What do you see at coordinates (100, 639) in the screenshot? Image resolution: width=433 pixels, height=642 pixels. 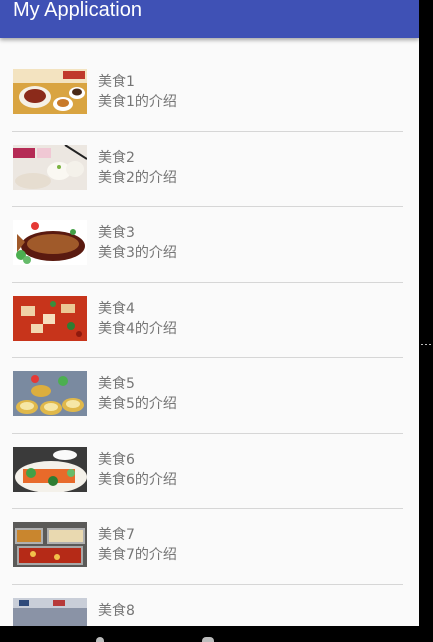 I see `nav-back-icon` at bounding box center [100, 639].